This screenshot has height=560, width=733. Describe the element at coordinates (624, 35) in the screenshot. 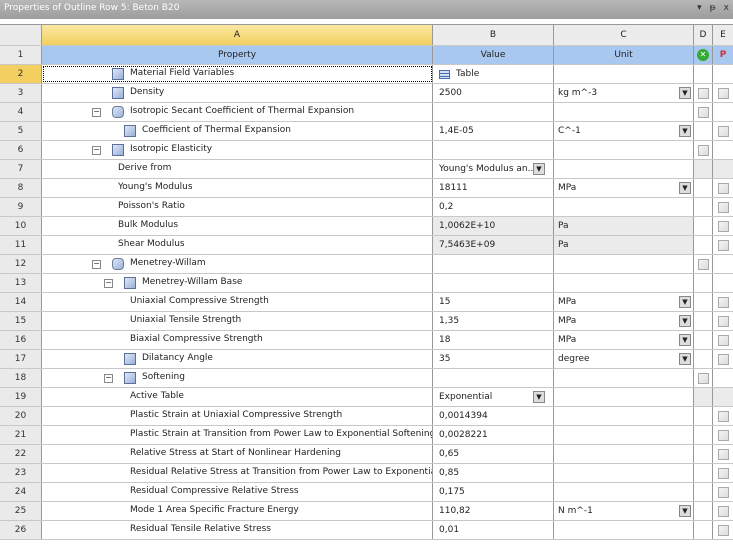

I see `column-header-c: C` at that location.